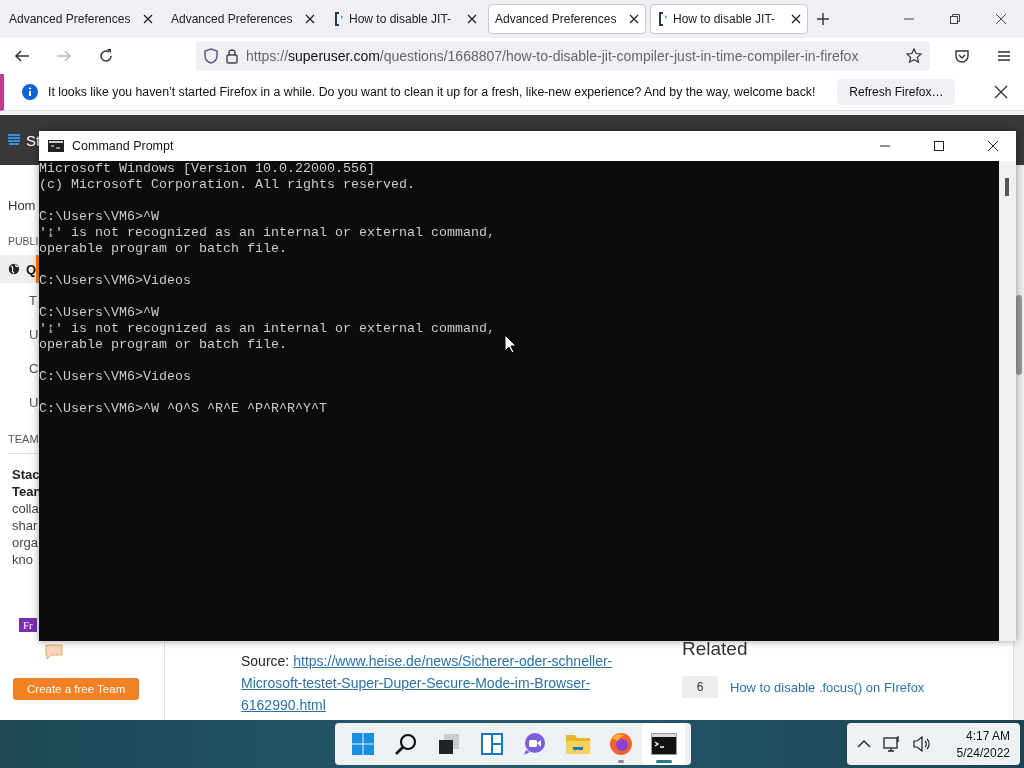  Describe the element at coordinates (207, 169) in the screenshot. I see `console-line: Microsoft Windows [Version 10.0.22000.556]` at that location.